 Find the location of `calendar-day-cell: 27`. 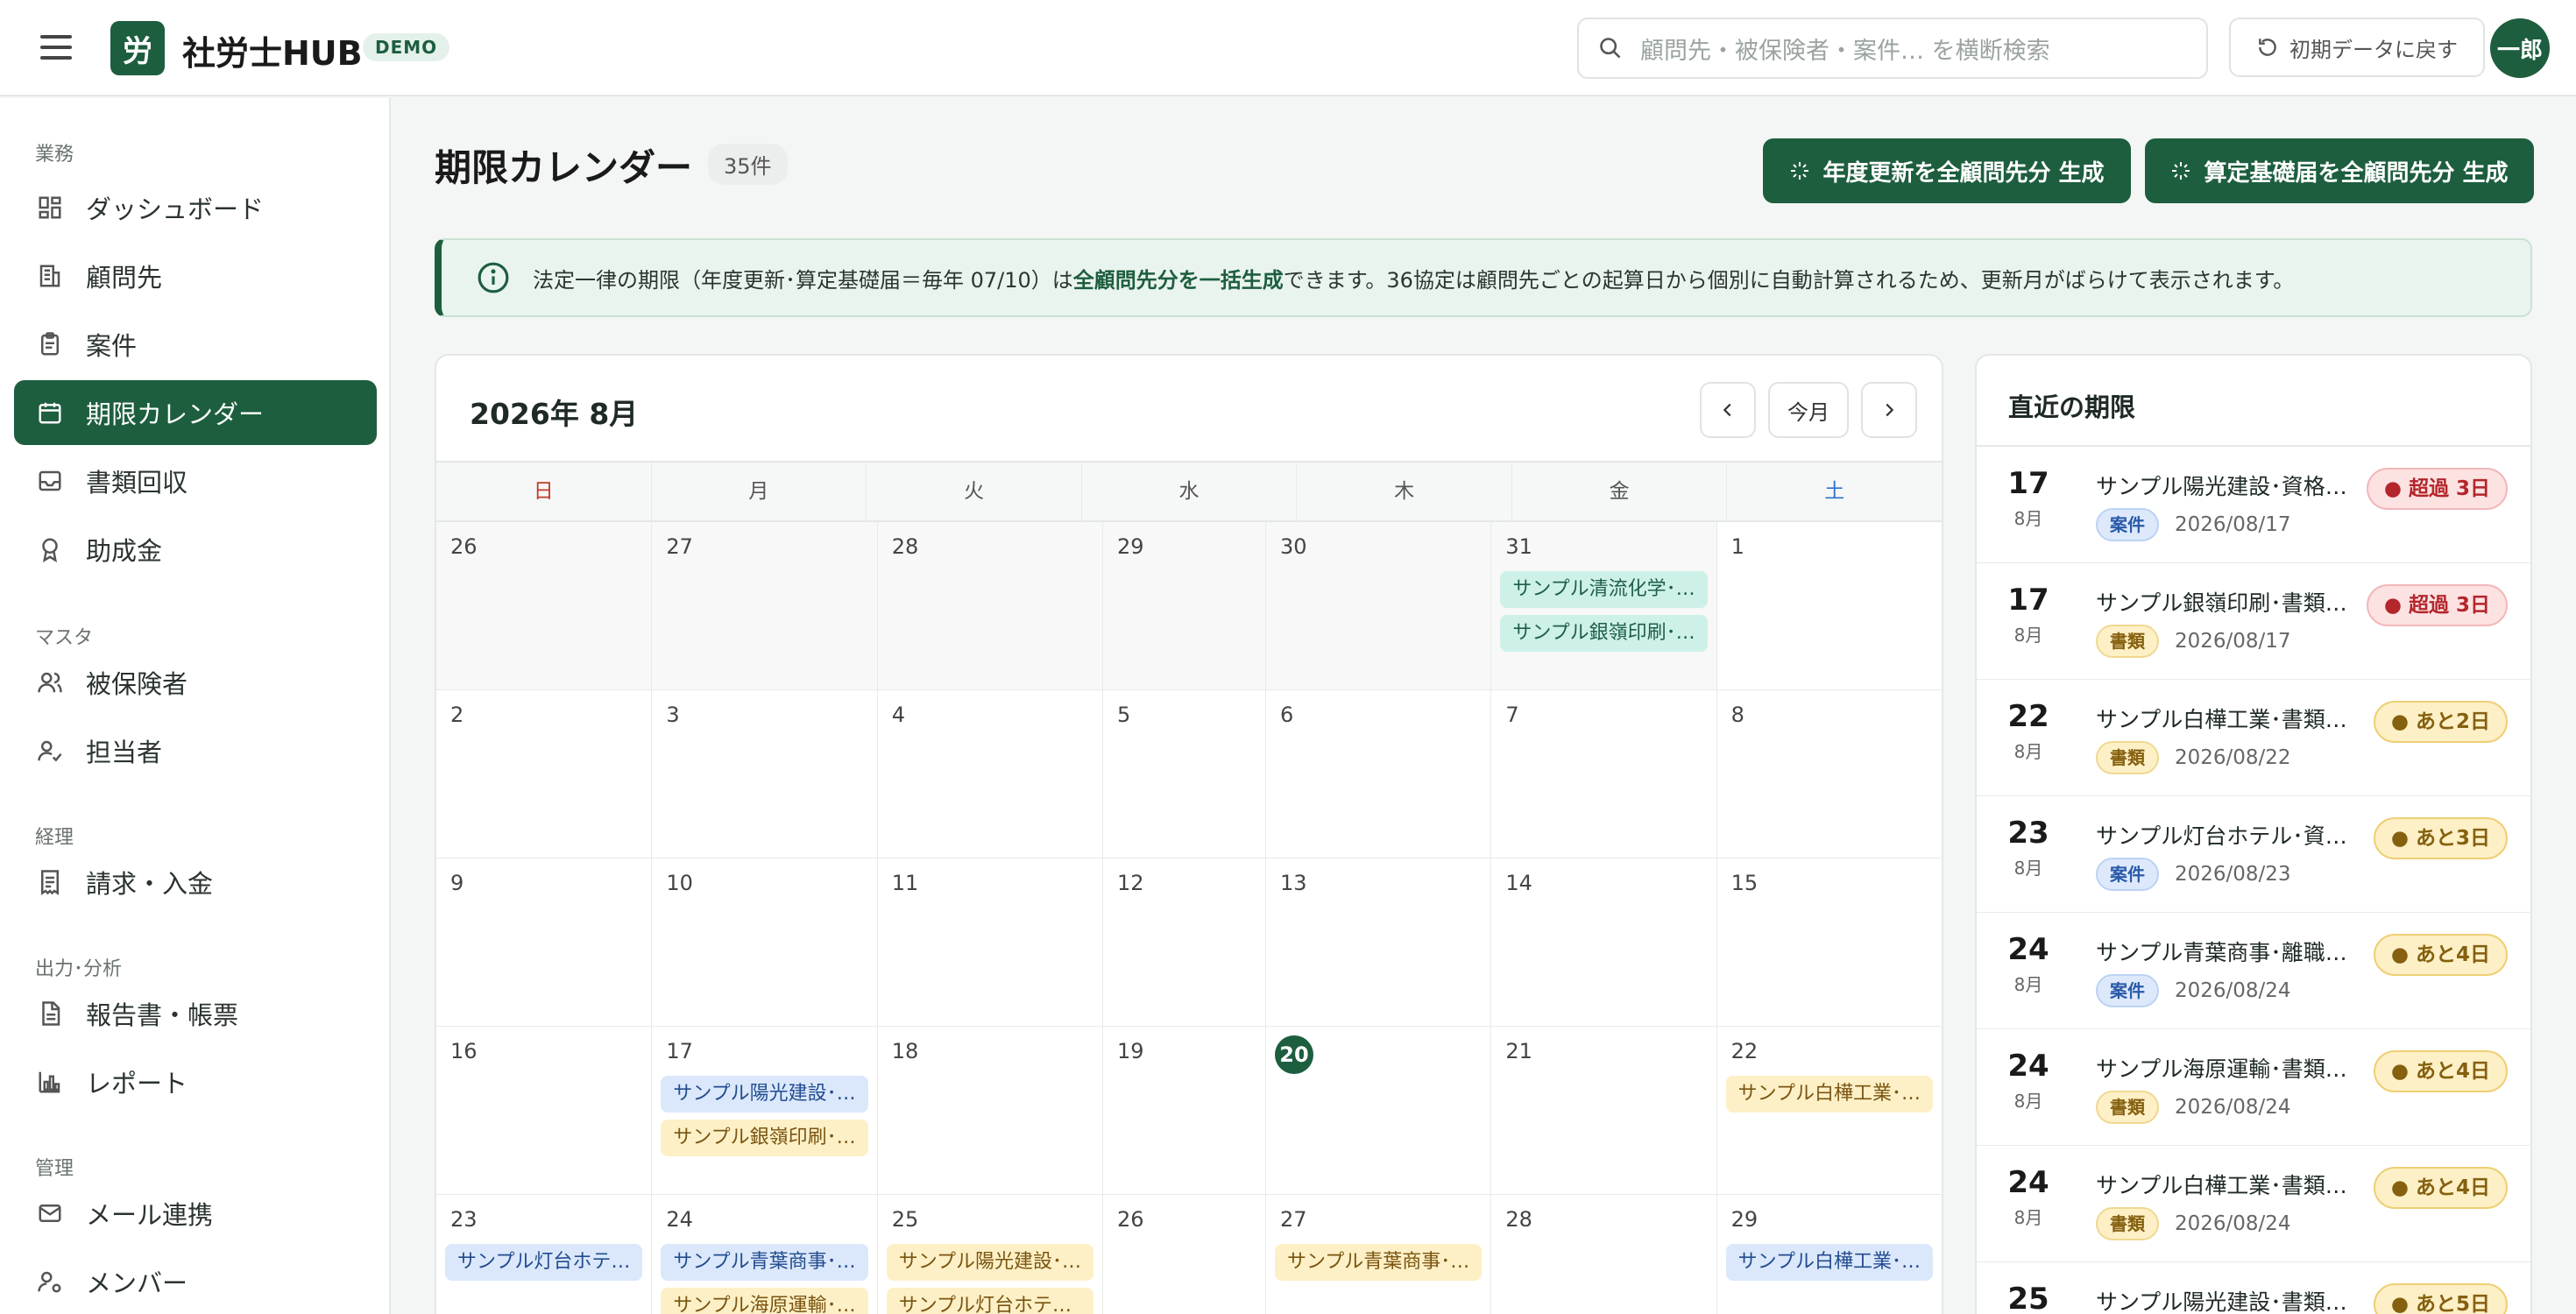

calendar-day-cell: 27 is located at coordinates (765, 606).